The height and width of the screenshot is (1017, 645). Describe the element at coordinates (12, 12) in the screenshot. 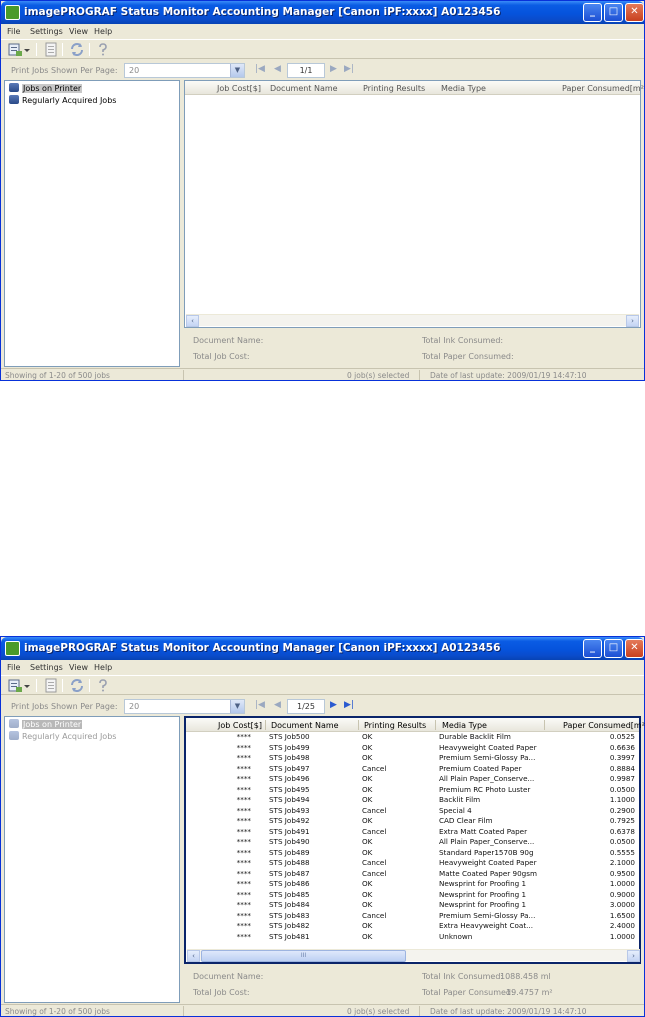

I see `app-icon` at that location.